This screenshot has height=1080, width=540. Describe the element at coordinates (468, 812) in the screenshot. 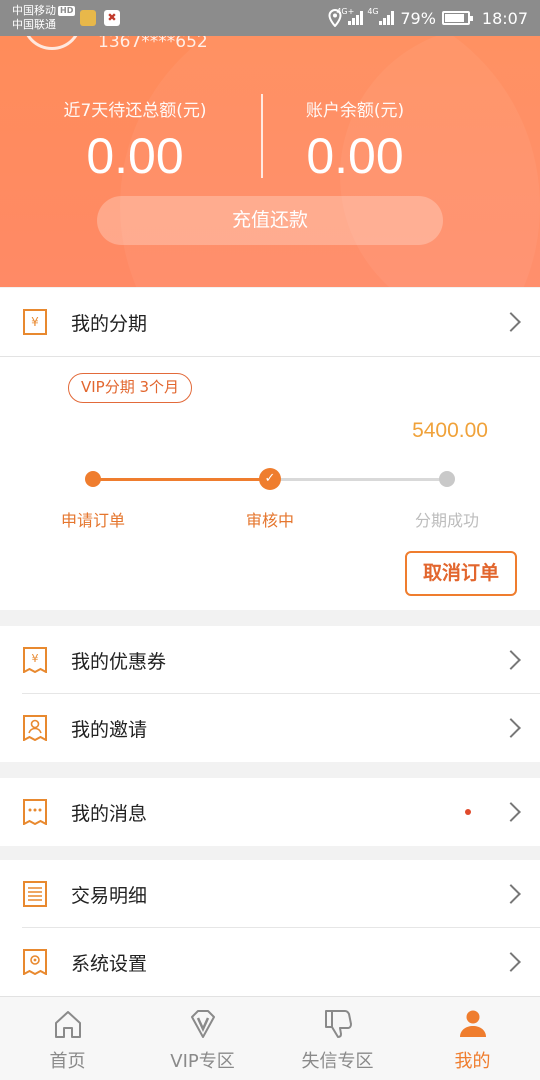

I see `unread-dot` at that location.